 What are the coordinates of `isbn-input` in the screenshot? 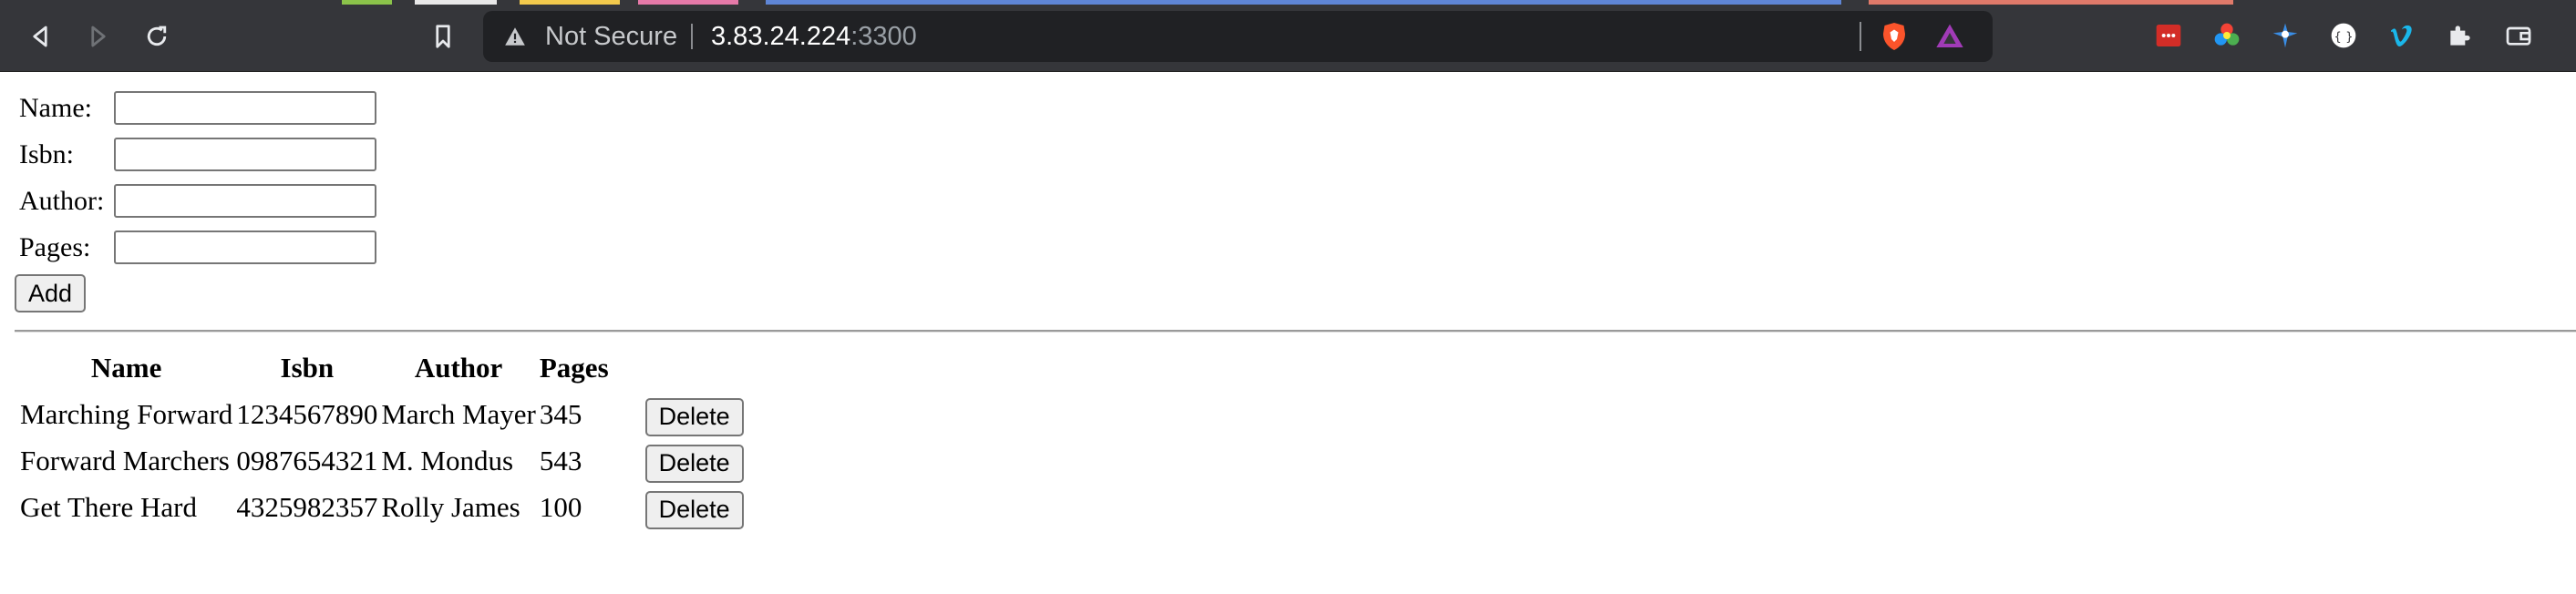 It's located at (245, 154).